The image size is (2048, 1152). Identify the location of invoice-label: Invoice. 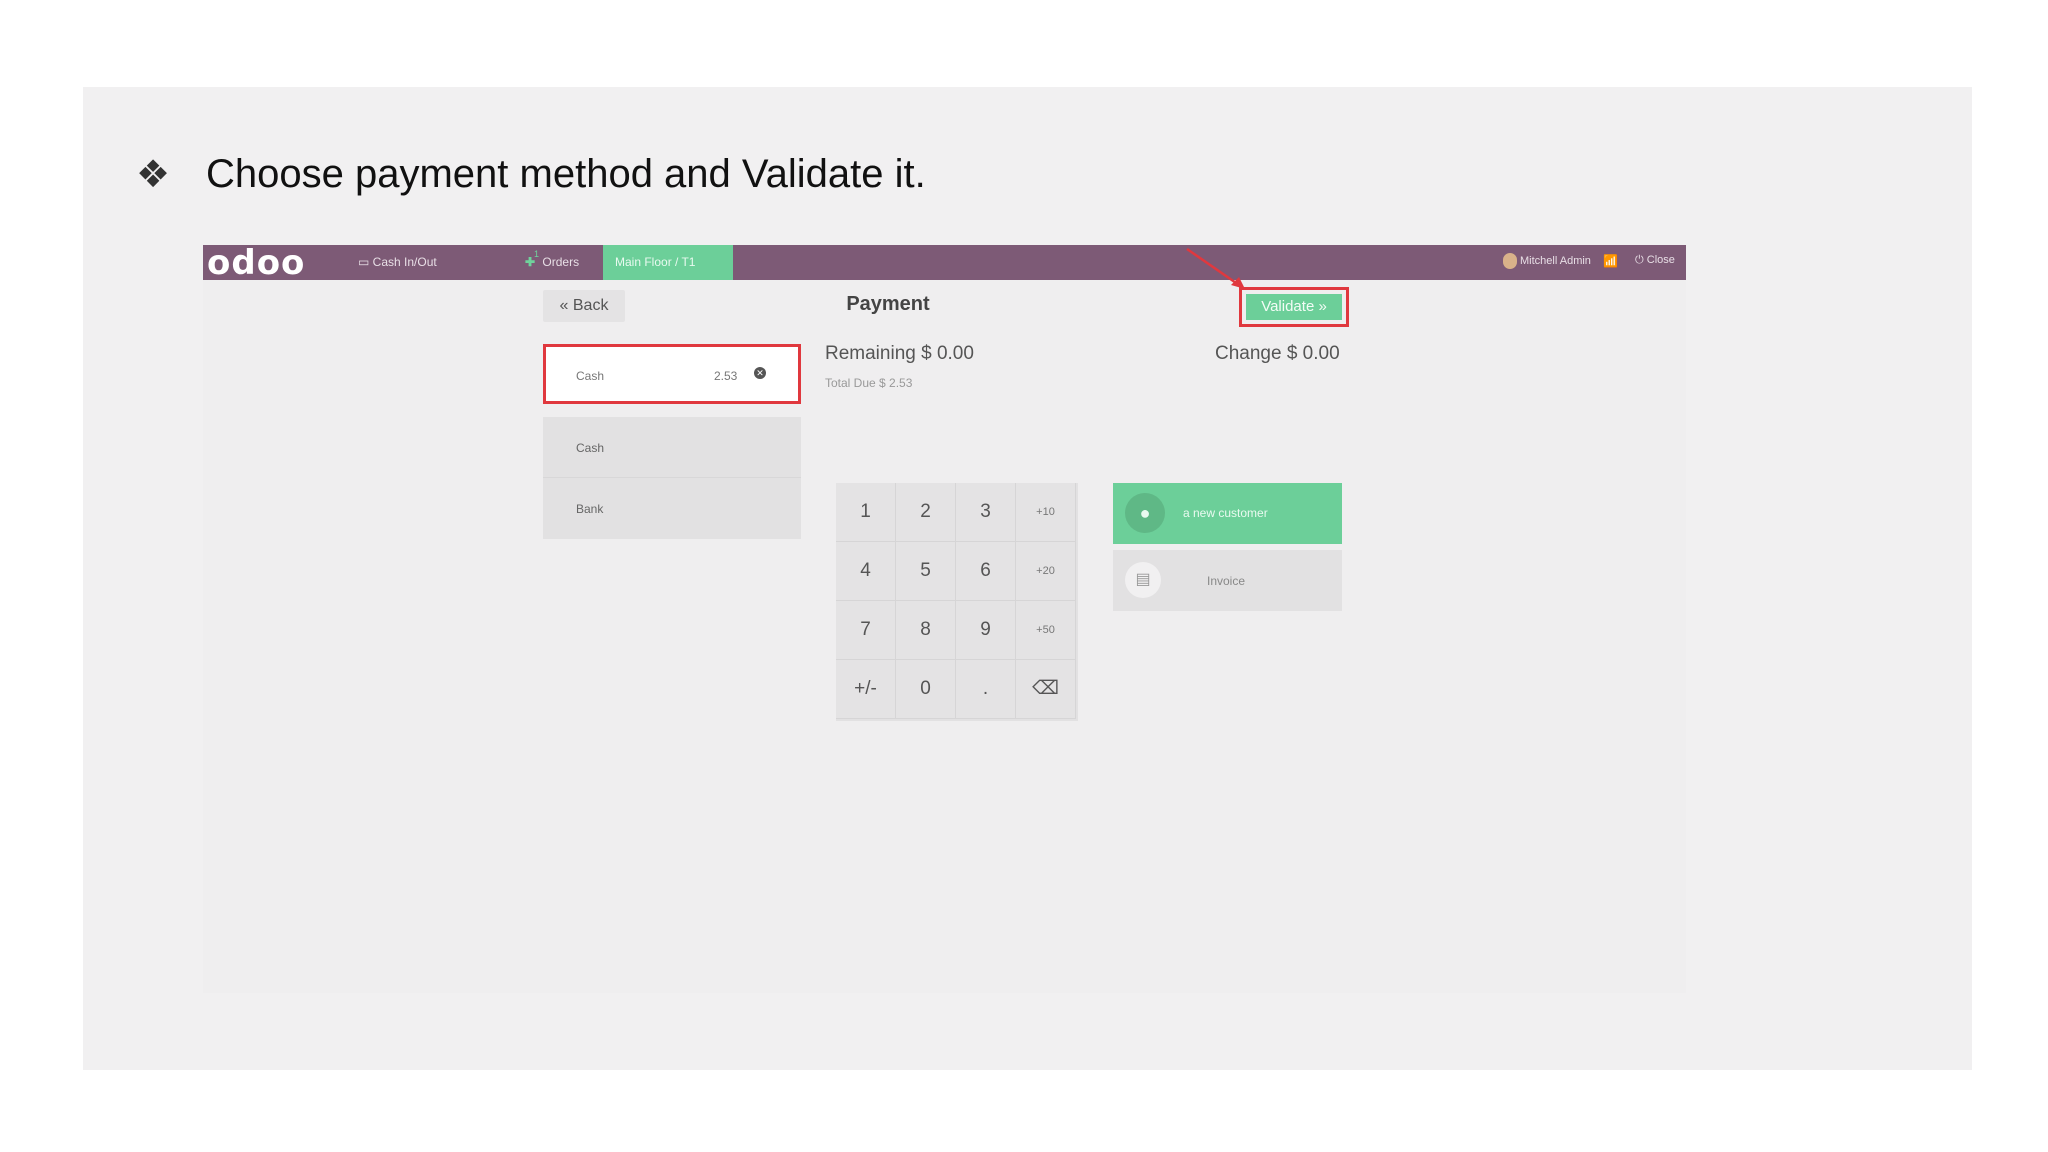
(1226, 581).